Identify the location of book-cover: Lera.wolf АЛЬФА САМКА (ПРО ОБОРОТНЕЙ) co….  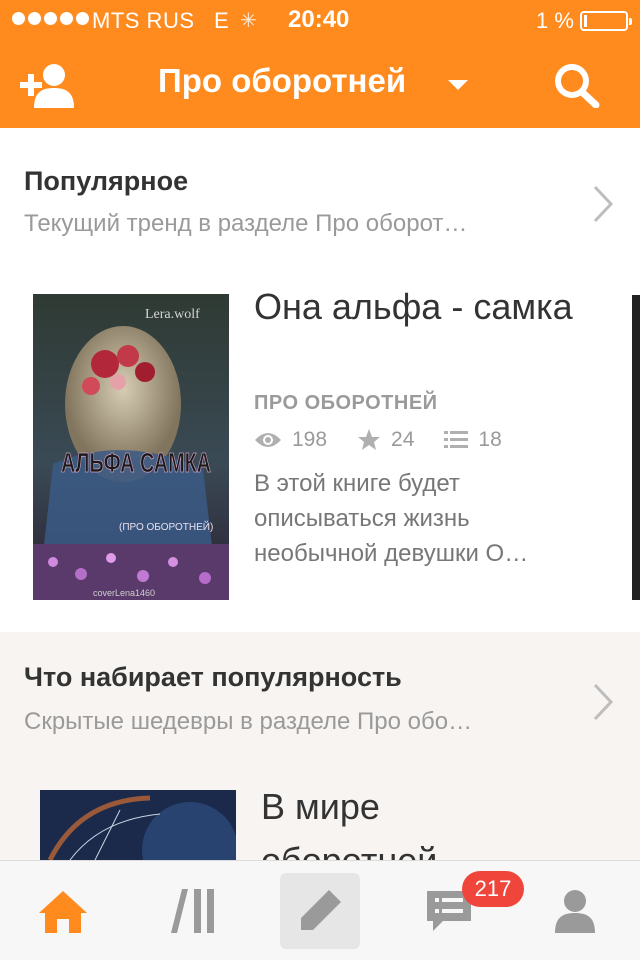
(131, 447).